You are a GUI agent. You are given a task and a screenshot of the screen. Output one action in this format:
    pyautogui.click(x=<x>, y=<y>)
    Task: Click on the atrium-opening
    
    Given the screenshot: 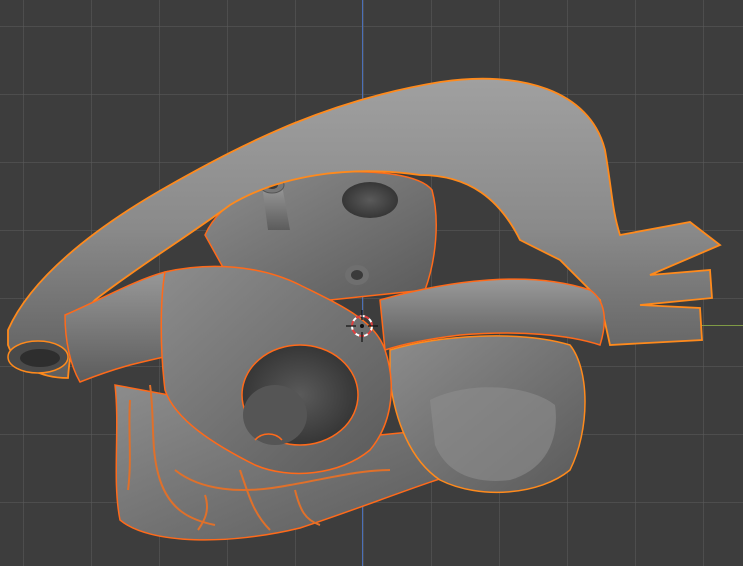 What is the action you would take?
    pyautogui.click(x=370, y=200)
    